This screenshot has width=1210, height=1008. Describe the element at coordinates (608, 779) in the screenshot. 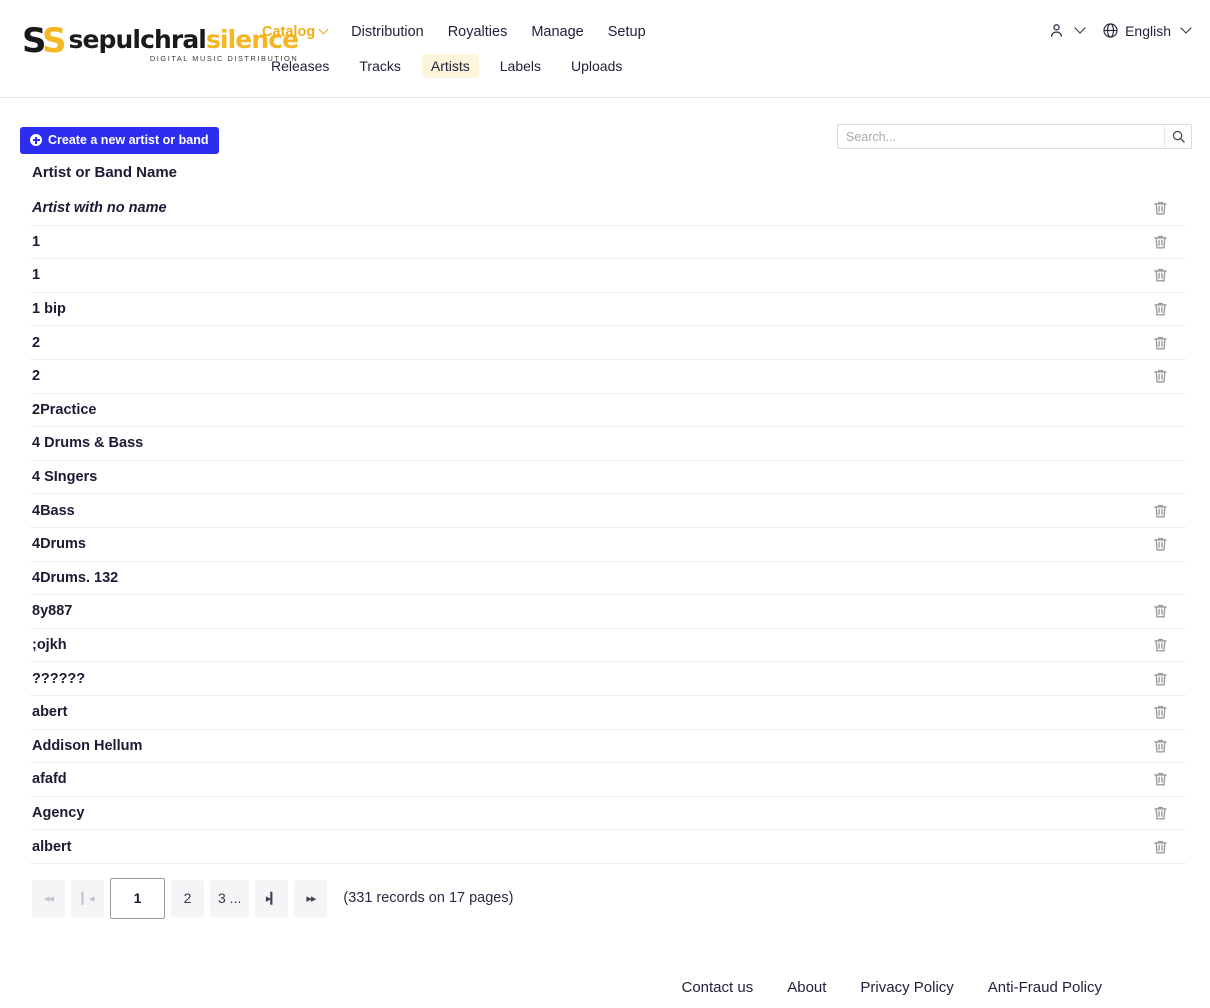

I see `table-row: afafd` at that location.